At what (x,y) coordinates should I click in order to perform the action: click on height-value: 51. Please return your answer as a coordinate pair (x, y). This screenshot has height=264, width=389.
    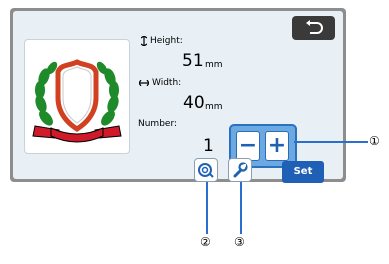
    Looking at the image, I should click on (193, 61).